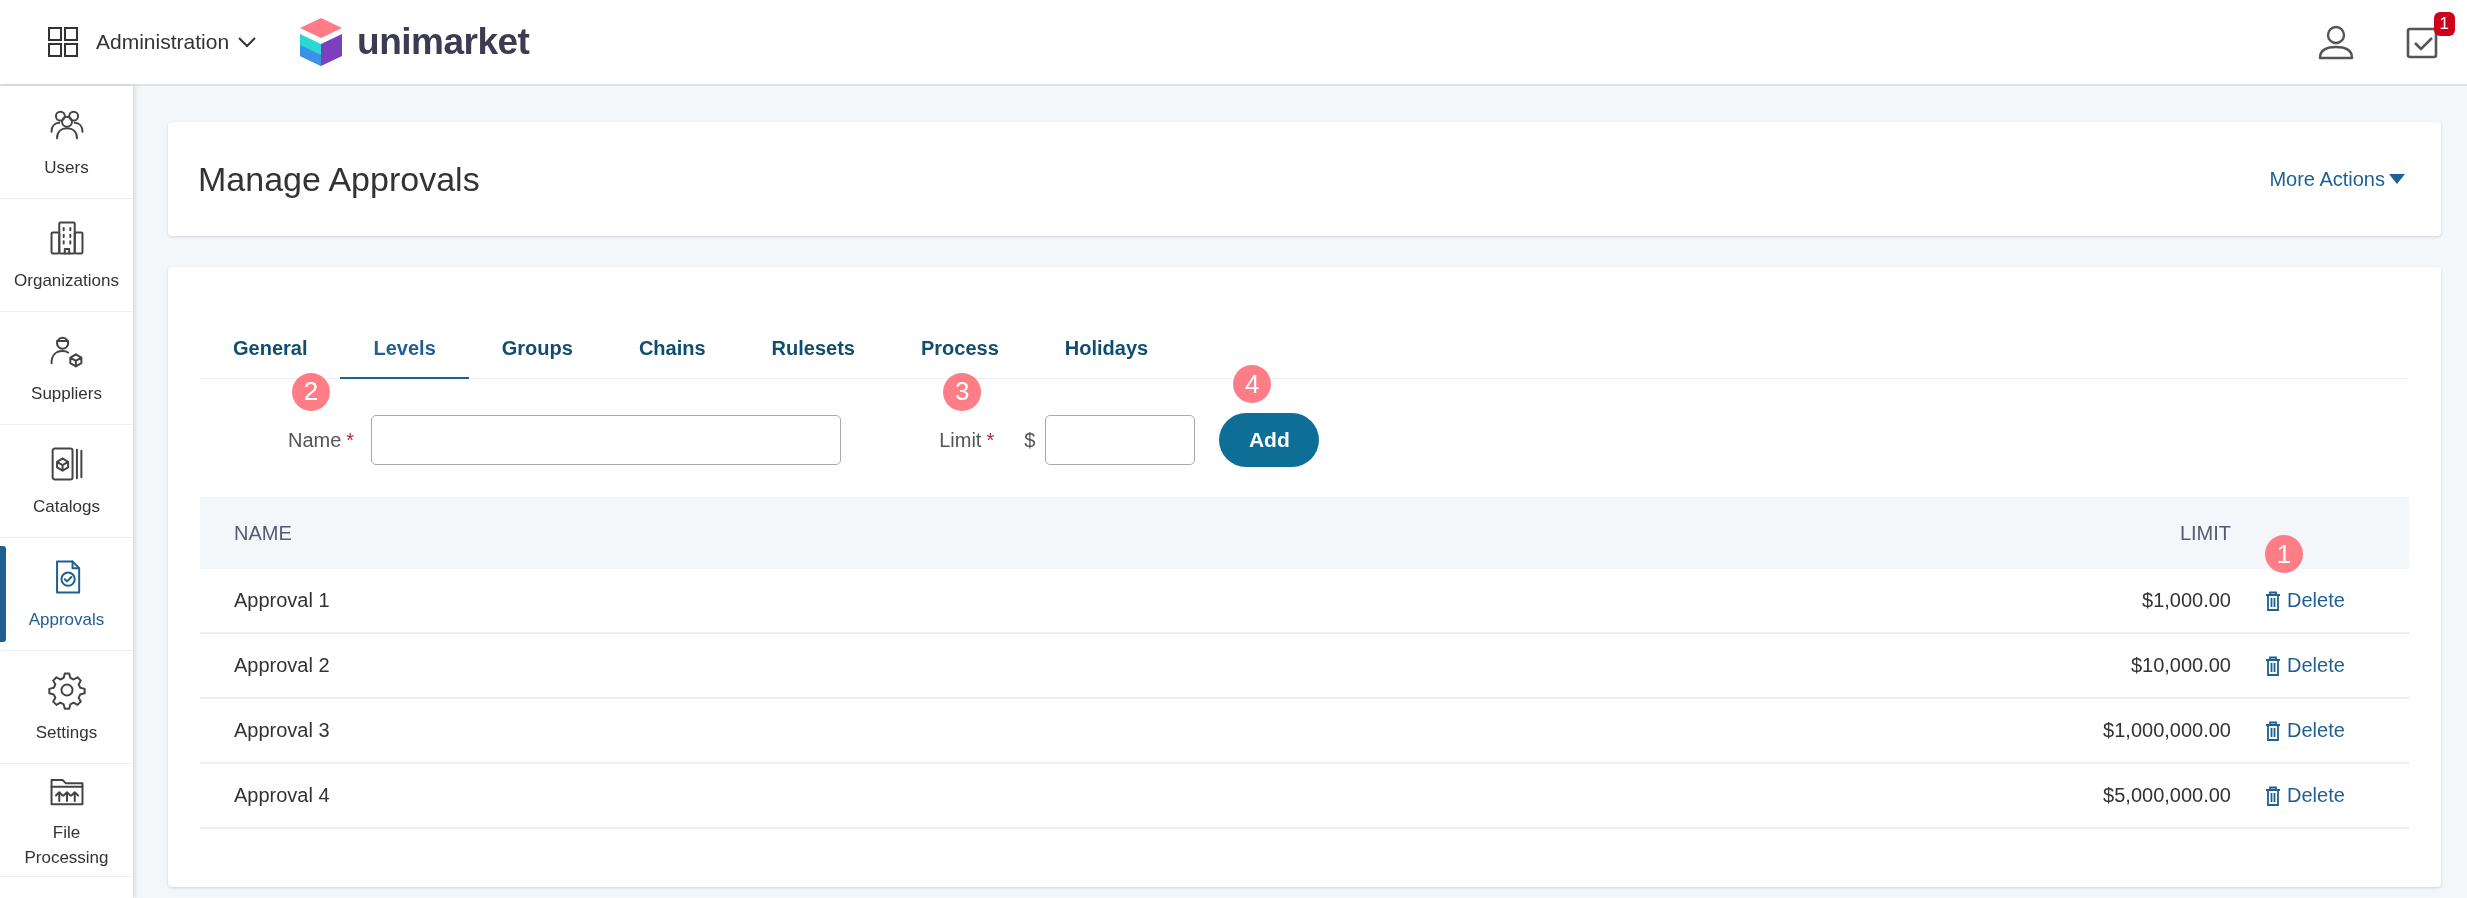 The width and height of the screenshot is (2467, 898). What do you see at coordinates (670, 665) in the screenshot?
I see `table-cell: Approval 2` at bounding box center [670, 665].